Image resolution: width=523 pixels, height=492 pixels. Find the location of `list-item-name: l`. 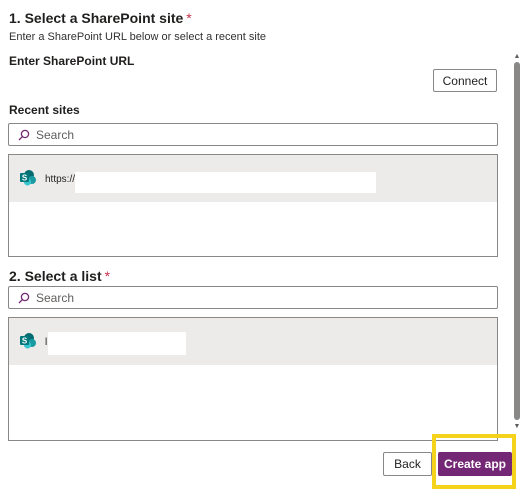

list-item-name: l is located at coordinates (46, 342).